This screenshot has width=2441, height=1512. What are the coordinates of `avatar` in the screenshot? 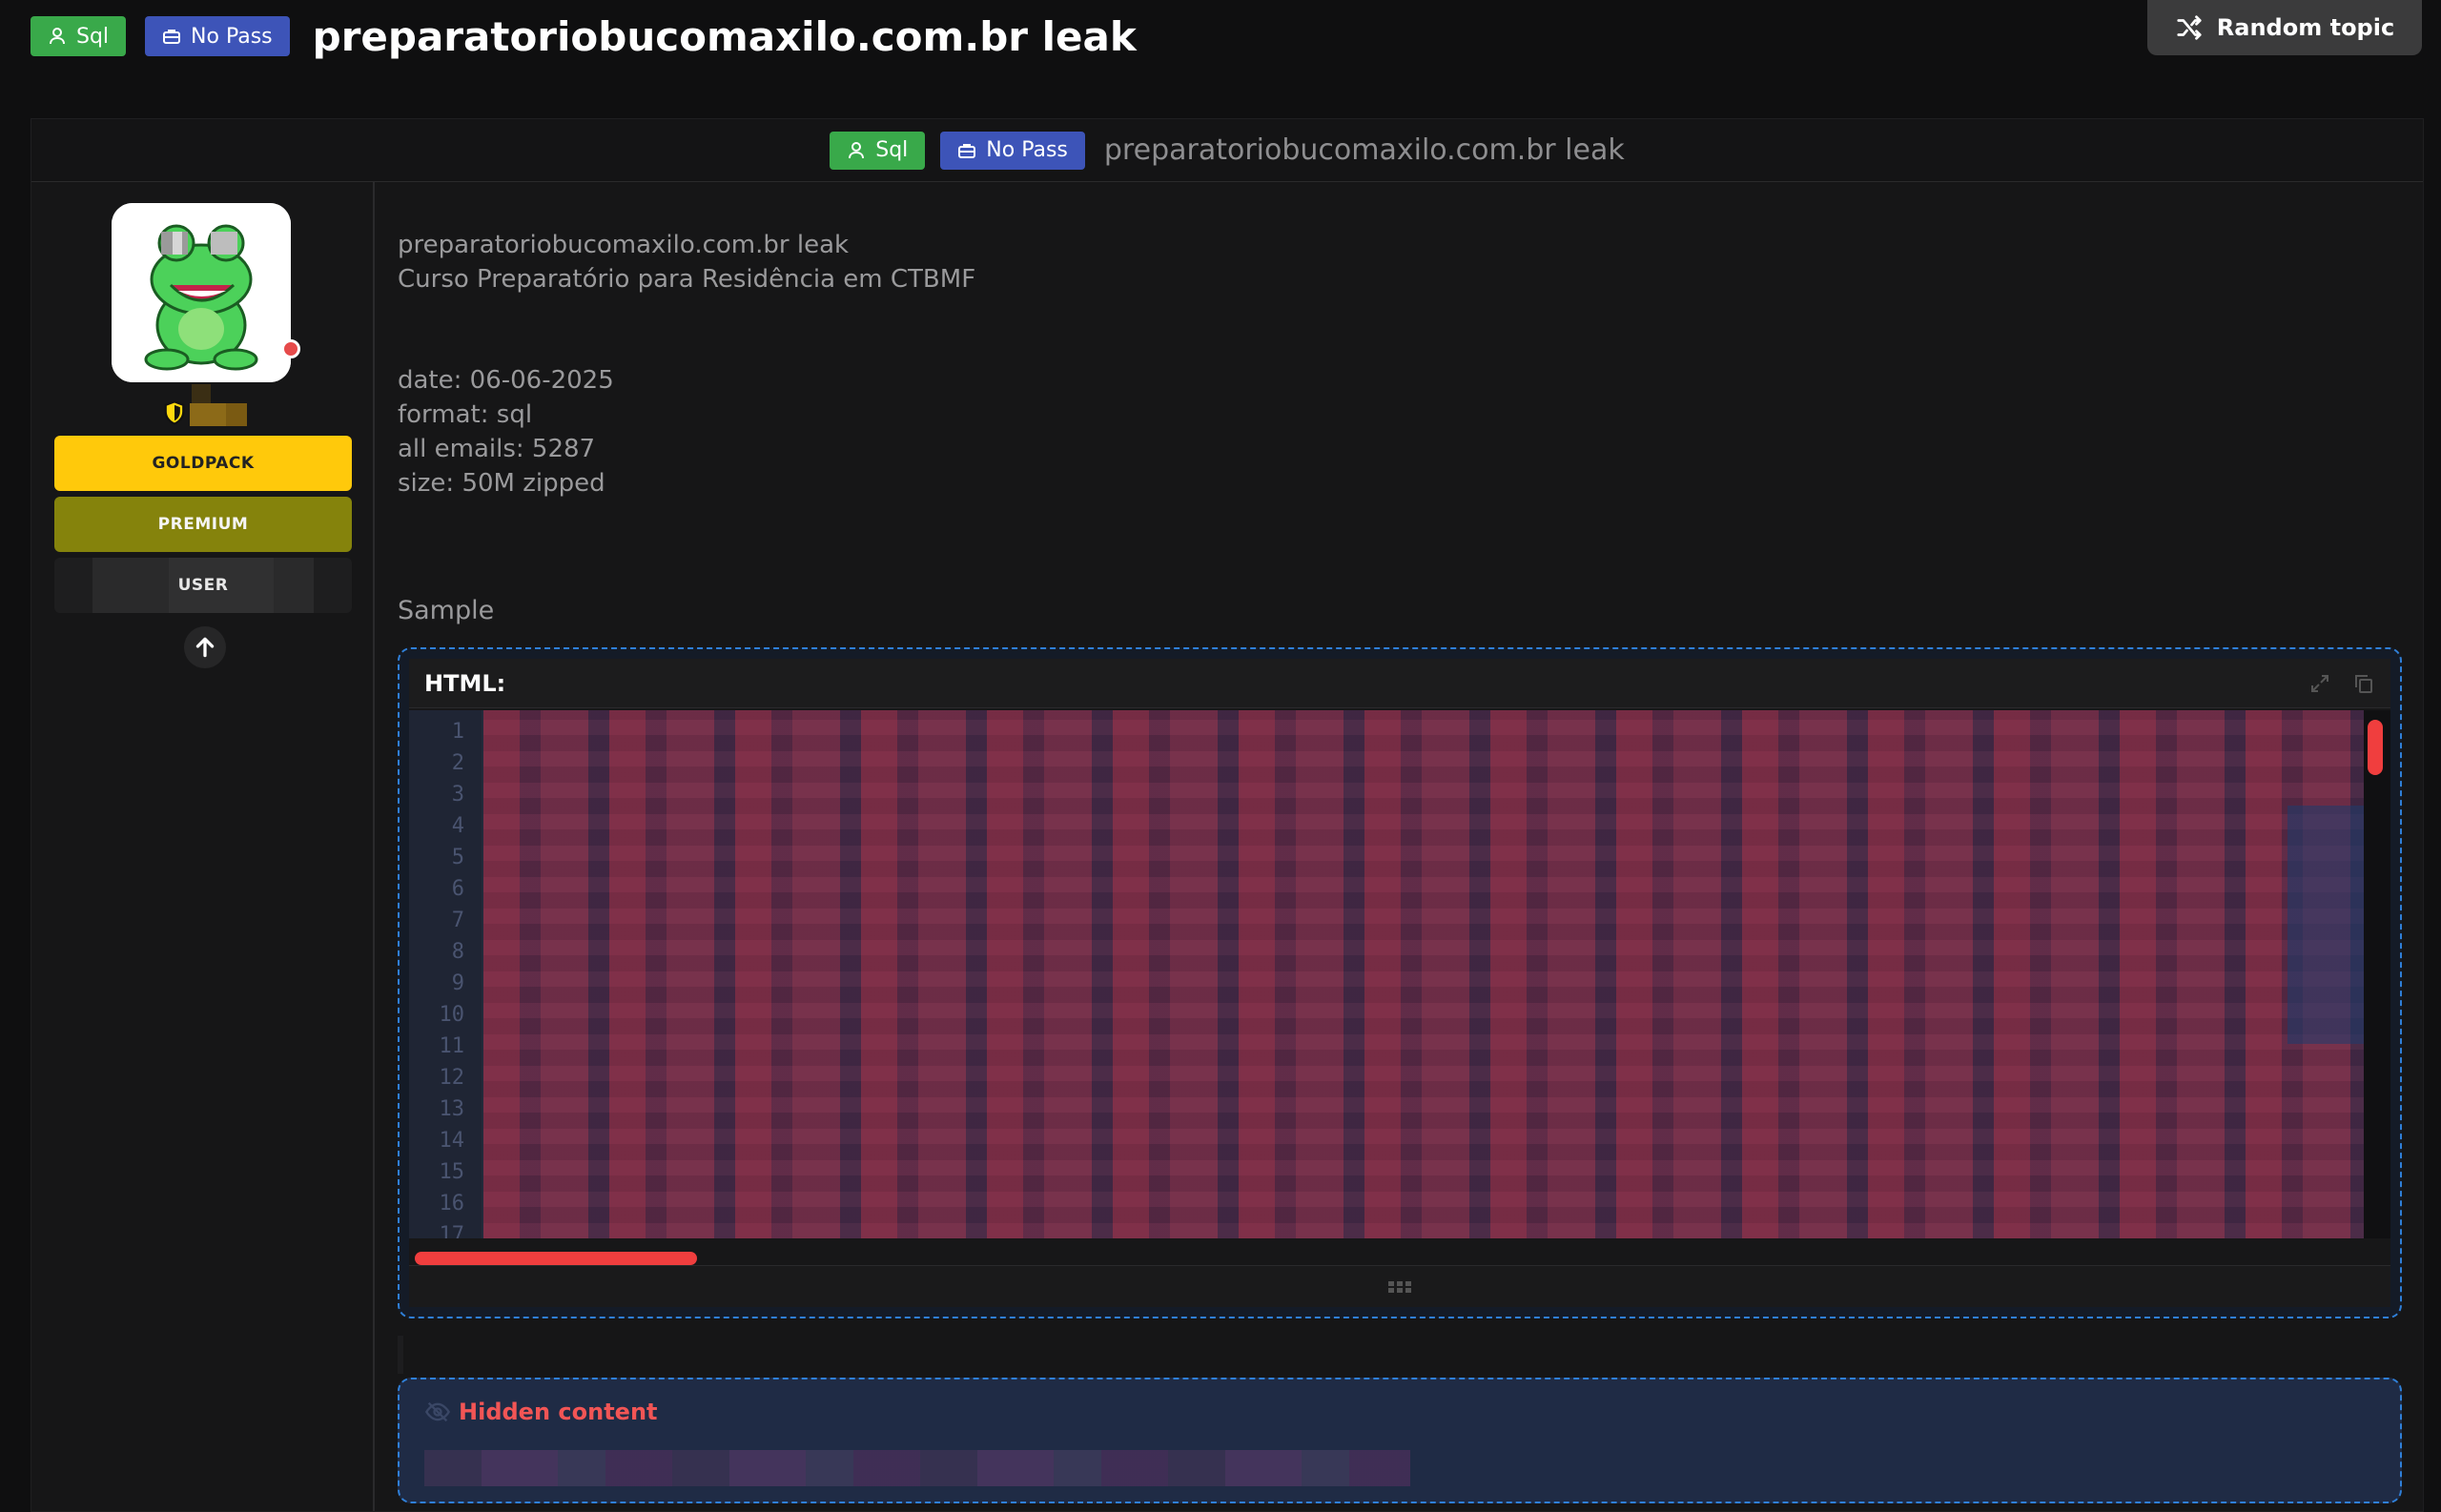 It's located at (201, 292).